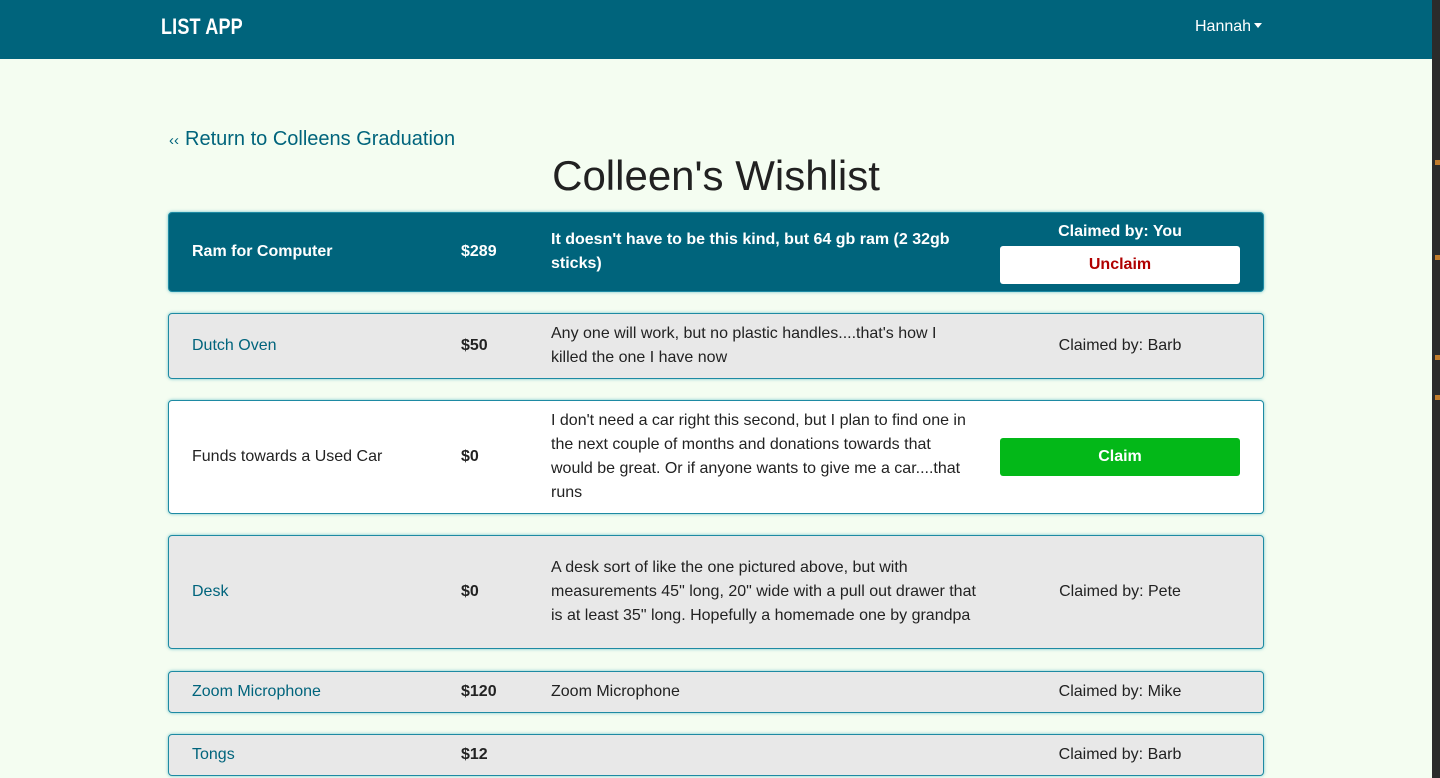 This screenshot has width=1440, height=778. What do you see at coordinates (210, 592) in the screenshot?
I see `item-name-link: Desk` at bounding box center [210, 592].